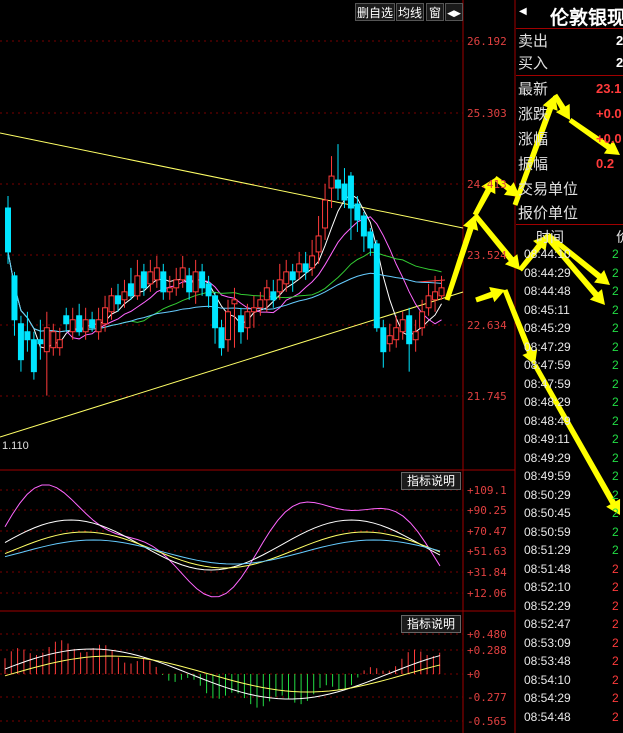 The height and width of the screenshot is (733, 623). Describe the element at coordinates (548, 213) in the screenshot. I see `price-unit-label: 报价单位` at that location.